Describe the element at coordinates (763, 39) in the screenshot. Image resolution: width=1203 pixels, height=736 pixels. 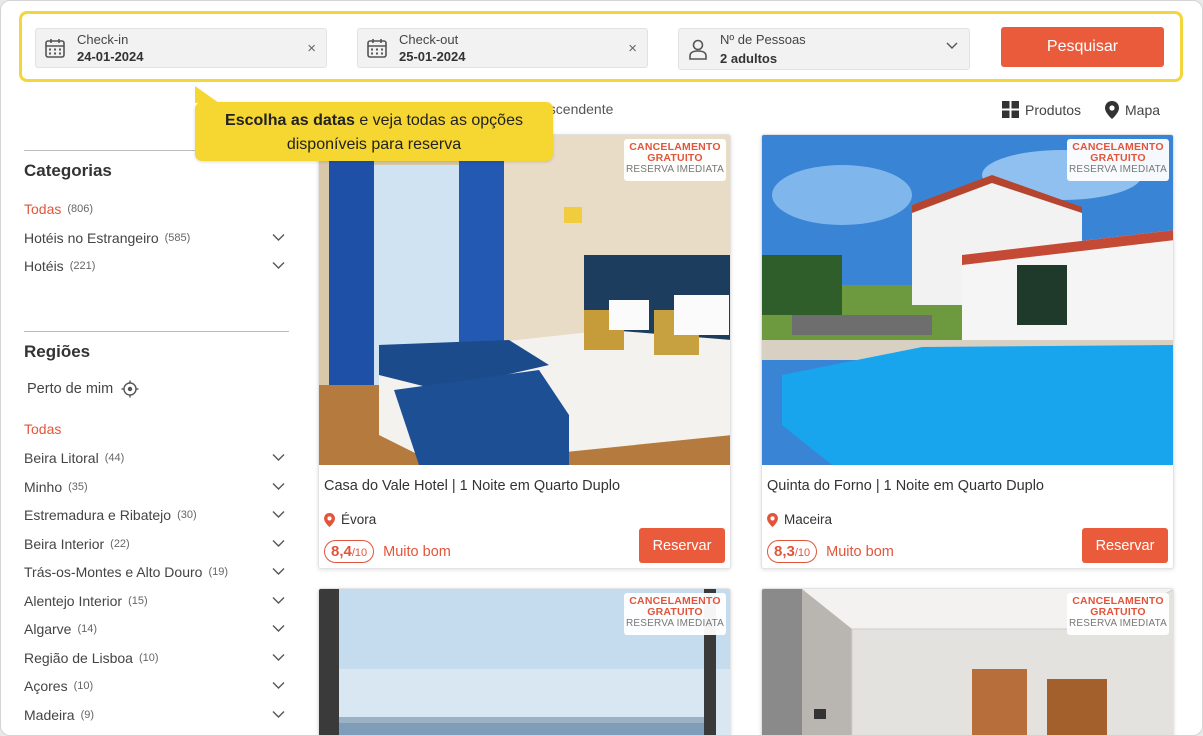
I see `people-label: Nº de Pessoas` at that location.